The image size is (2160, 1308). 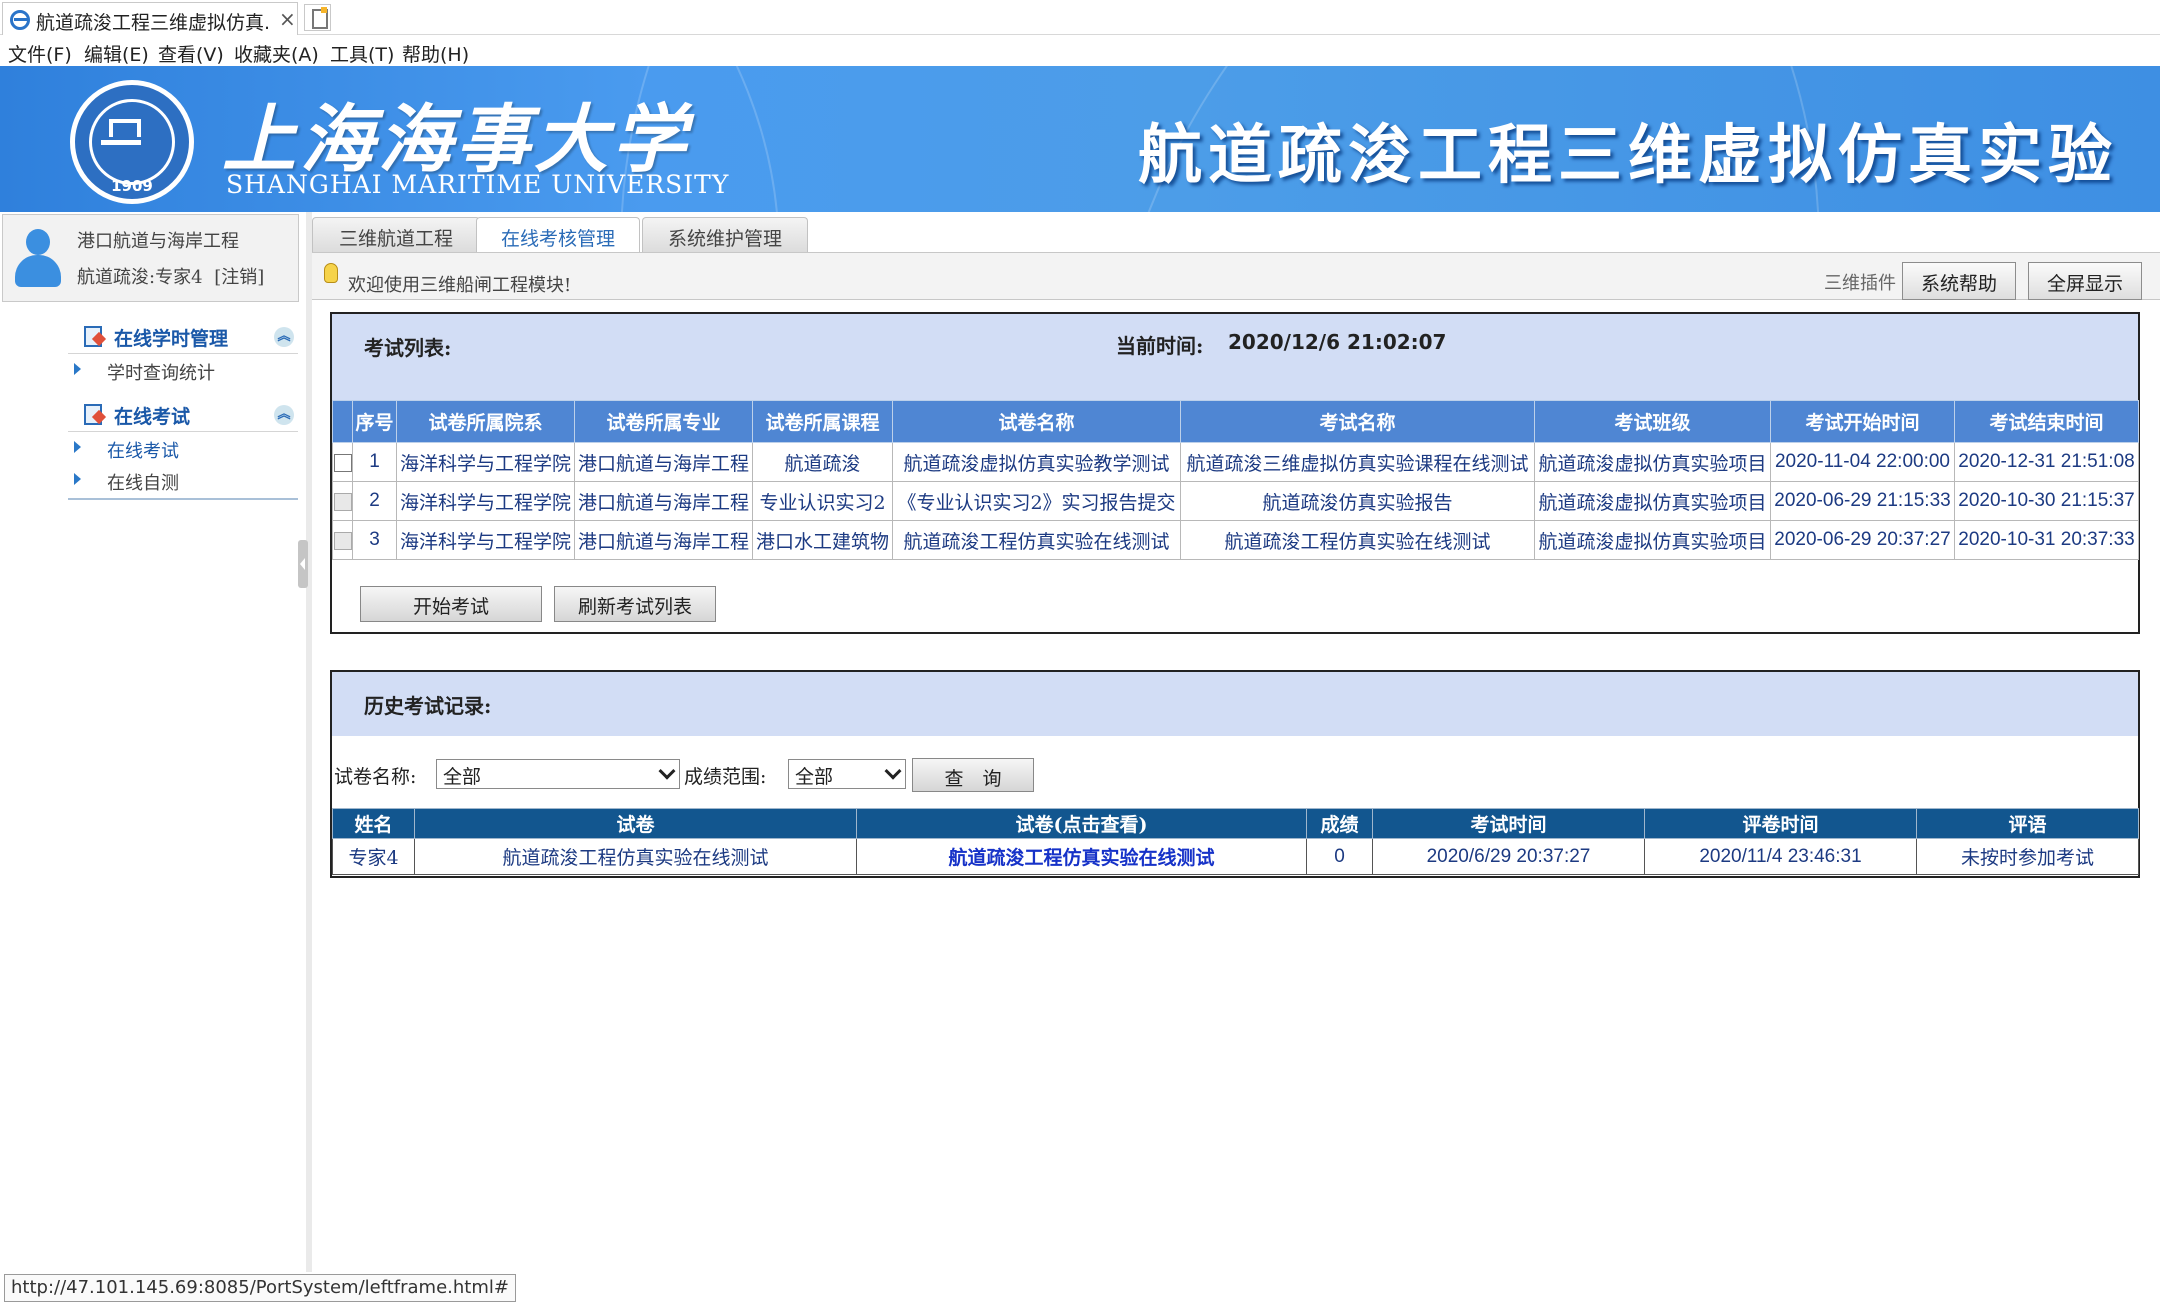 I want to click on tab-3d-channel: 三维航道工程, so click(x=396, y=234).